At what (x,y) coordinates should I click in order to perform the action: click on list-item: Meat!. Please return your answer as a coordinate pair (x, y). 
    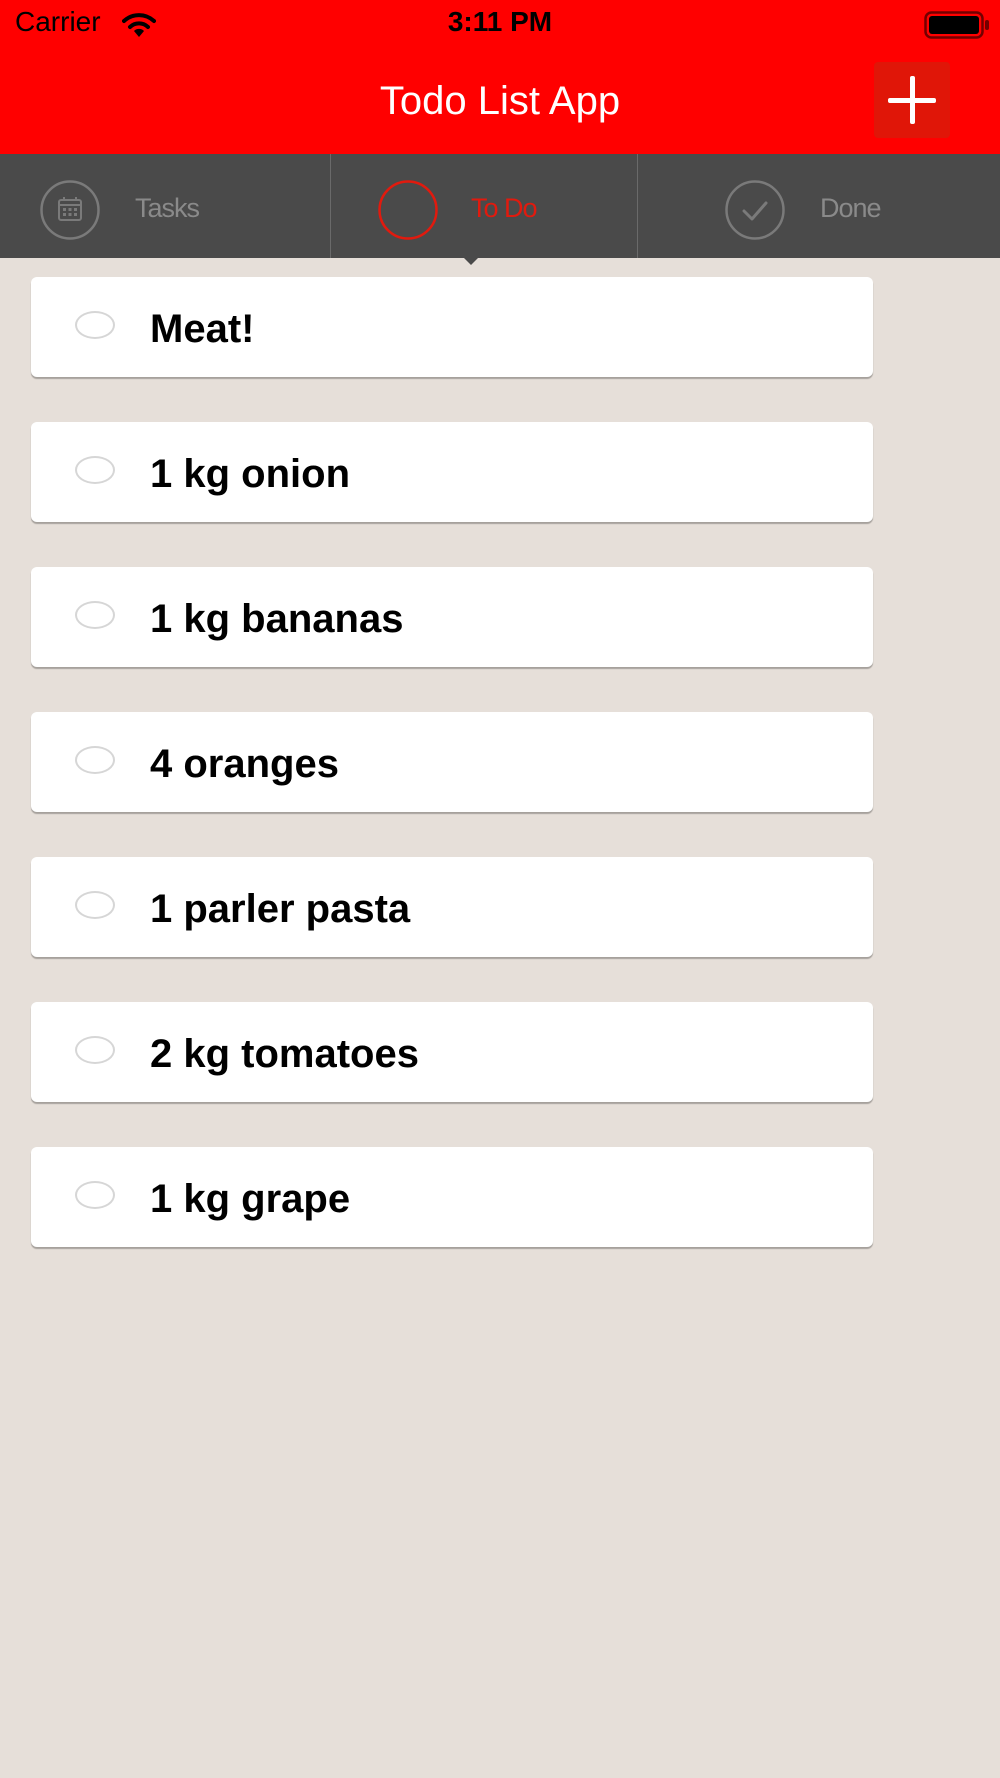
    Looking at the image, I should click on (452, 327).